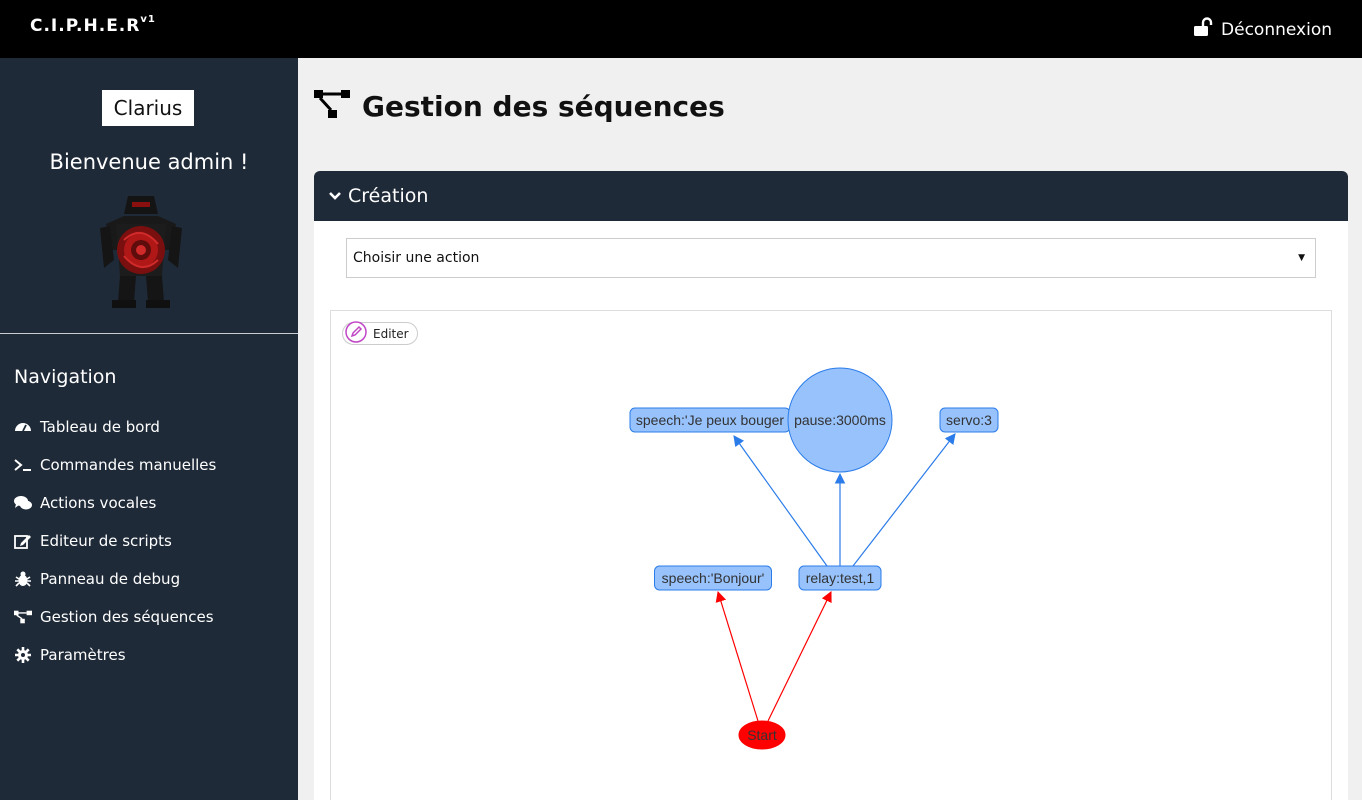  I want to click on graph-node-servo: servo:3, so click(969, 420).